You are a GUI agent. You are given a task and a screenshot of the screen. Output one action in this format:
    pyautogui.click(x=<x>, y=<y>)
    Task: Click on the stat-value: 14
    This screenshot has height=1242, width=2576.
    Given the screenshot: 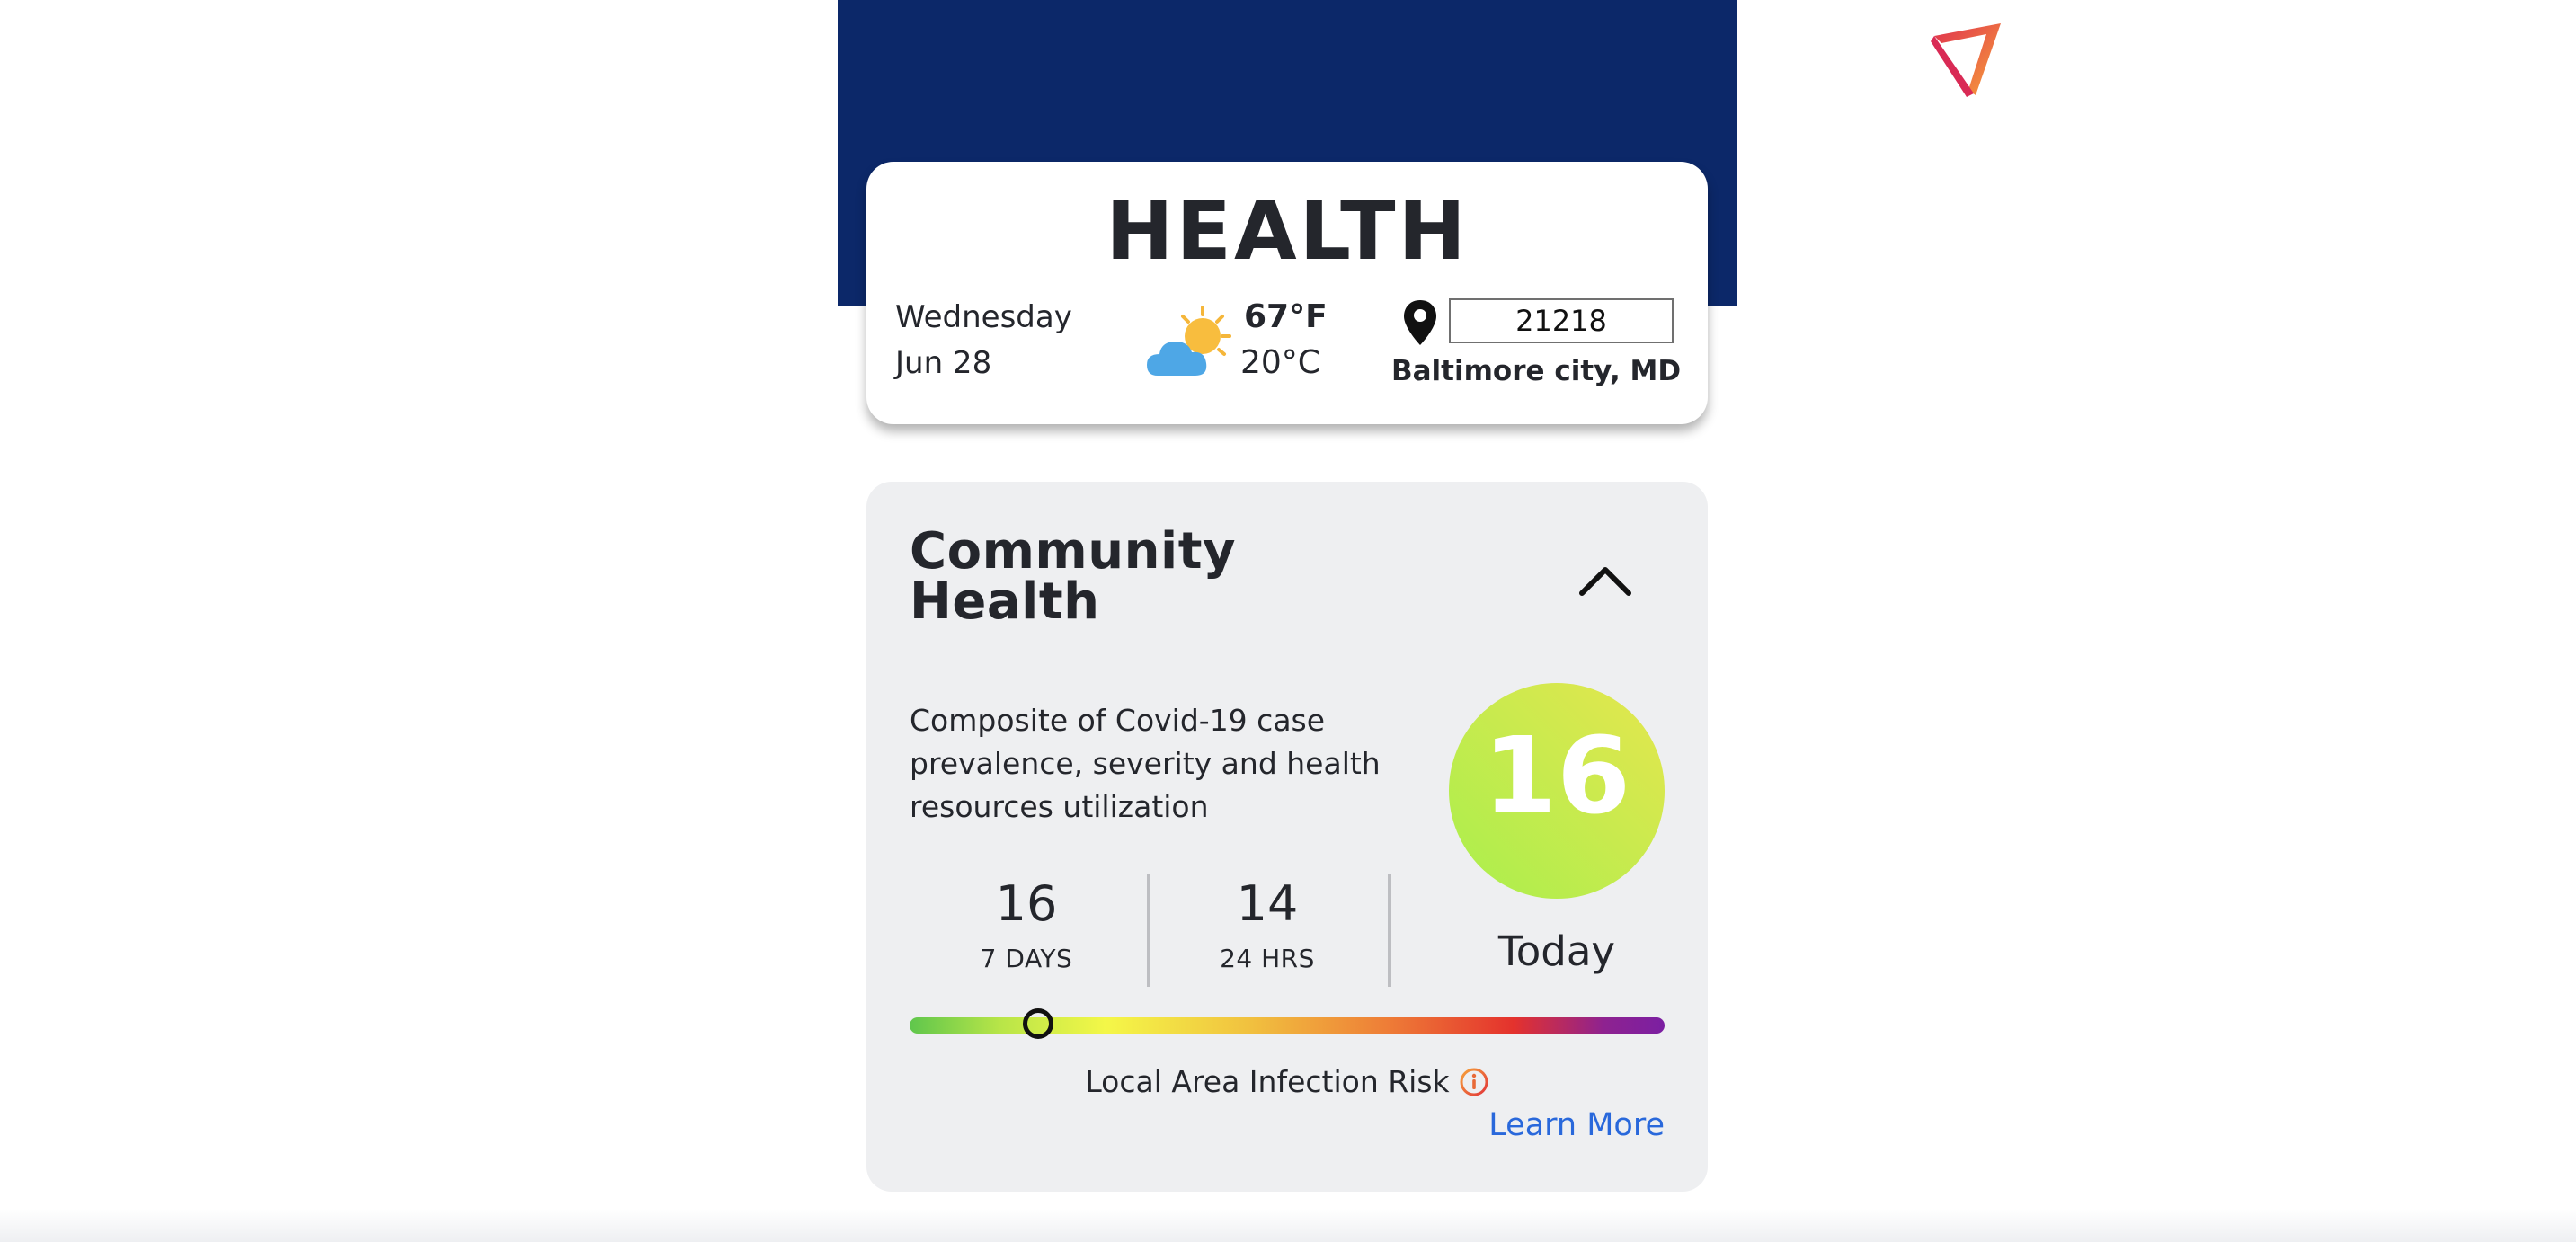 What is the action you would take?
    pyautogui.click(x=1267, y=904)
    